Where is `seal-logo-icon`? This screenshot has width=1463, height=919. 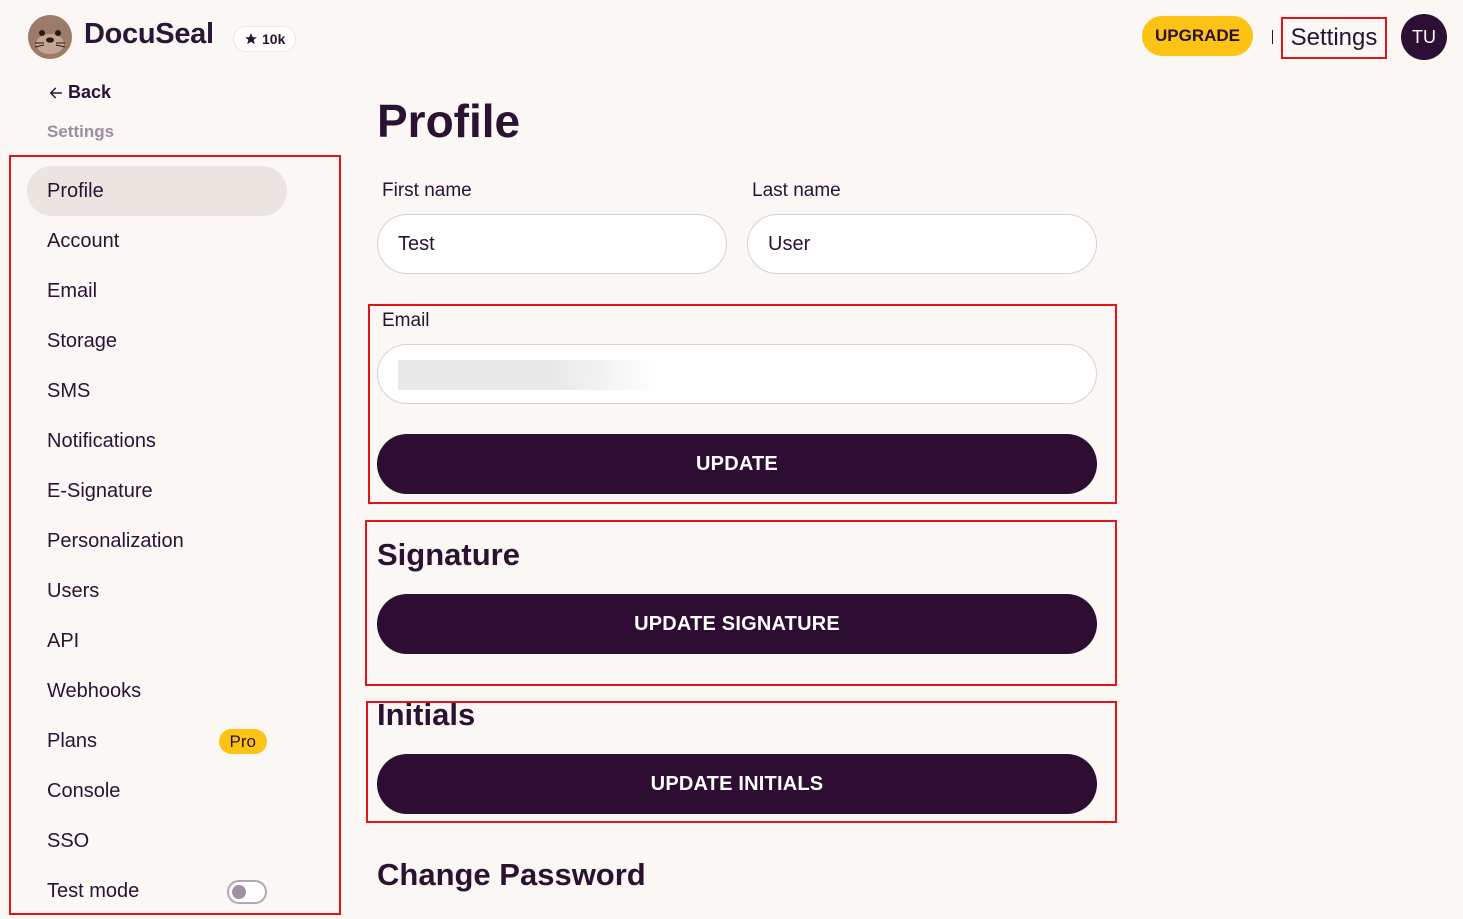
seal-logo-icon is located at coordinates (50, 37).